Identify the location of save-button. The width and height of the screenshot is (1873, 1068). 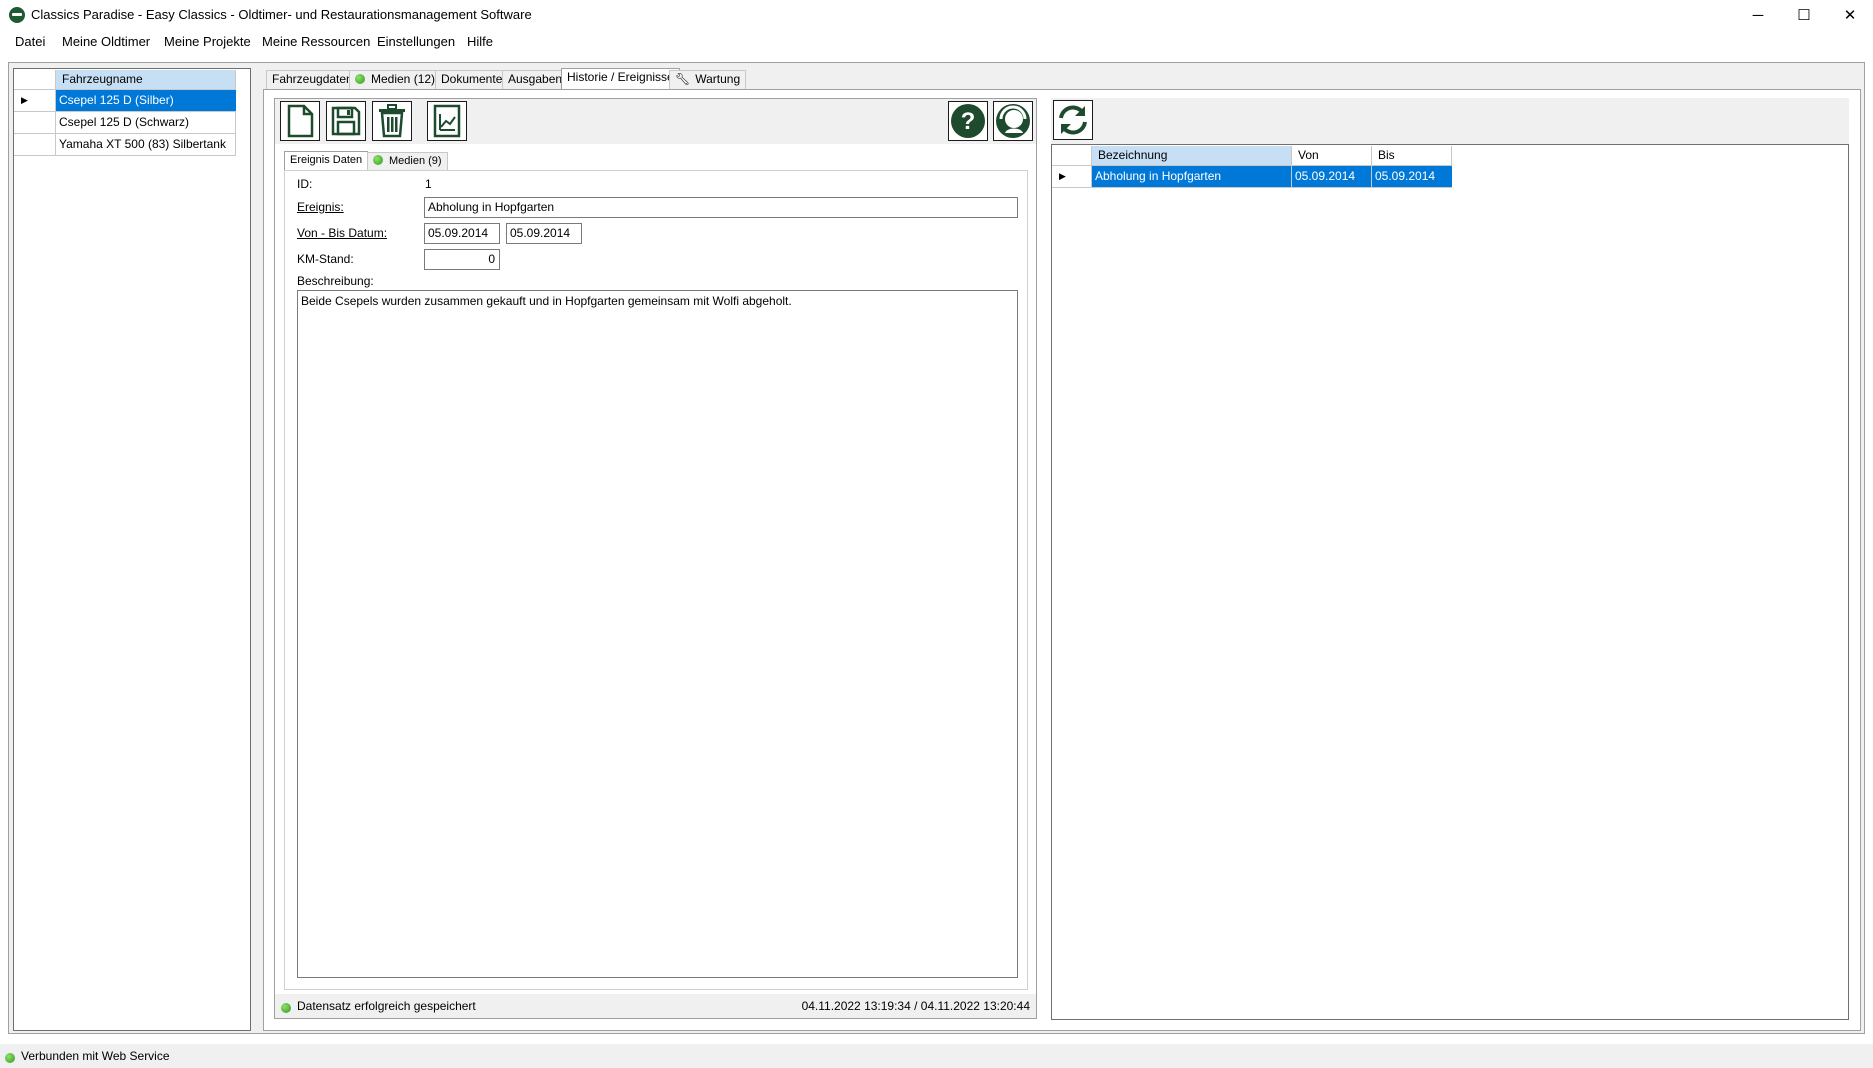
(346, 121).